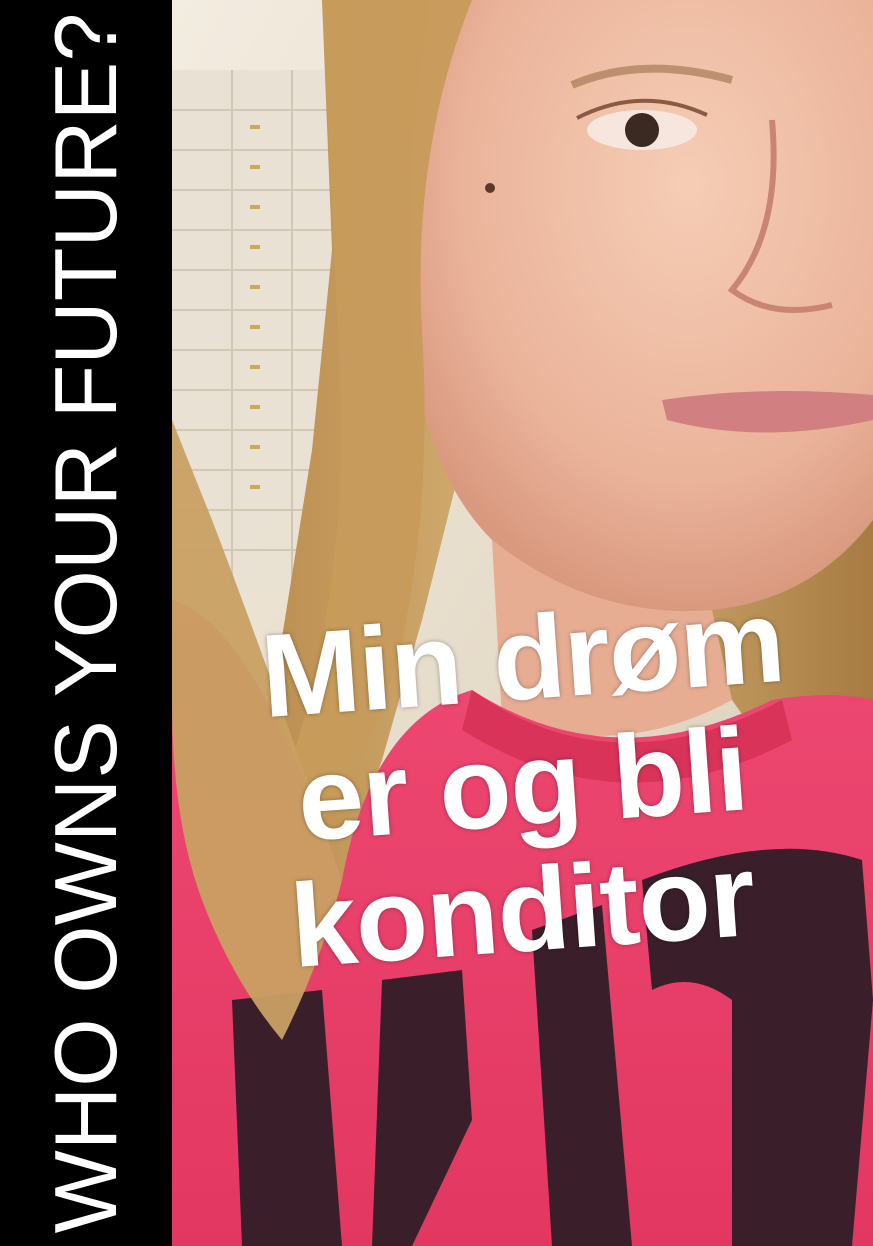 The width and height of the screenshot is (873, 1246). I want to click on side-title: WHO OWNS YOUR FUTURE?, so click(85, 623).